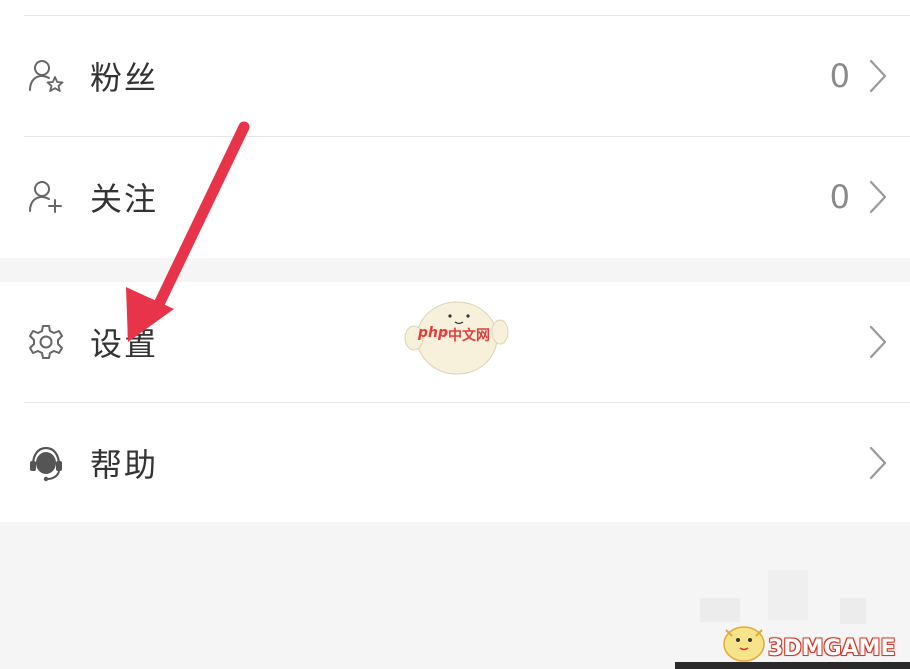 The image size is (910, 669). What do you see at coordinates (832, 648) in the screenshot?
I see `3dmgame-watermark-text: 3DMGAME` at bounding box center [832, 648].